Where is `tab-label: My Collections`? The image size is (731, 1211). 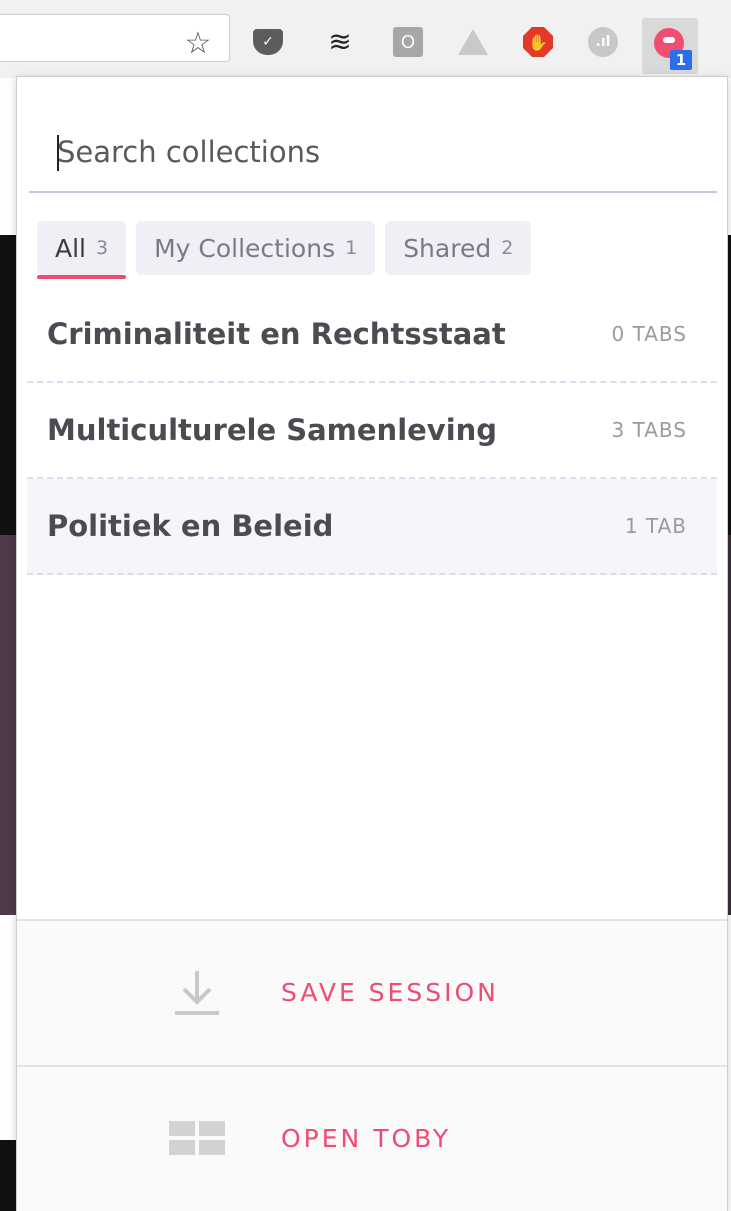 tab-label: My Collections is located at coordinates (245, 248).